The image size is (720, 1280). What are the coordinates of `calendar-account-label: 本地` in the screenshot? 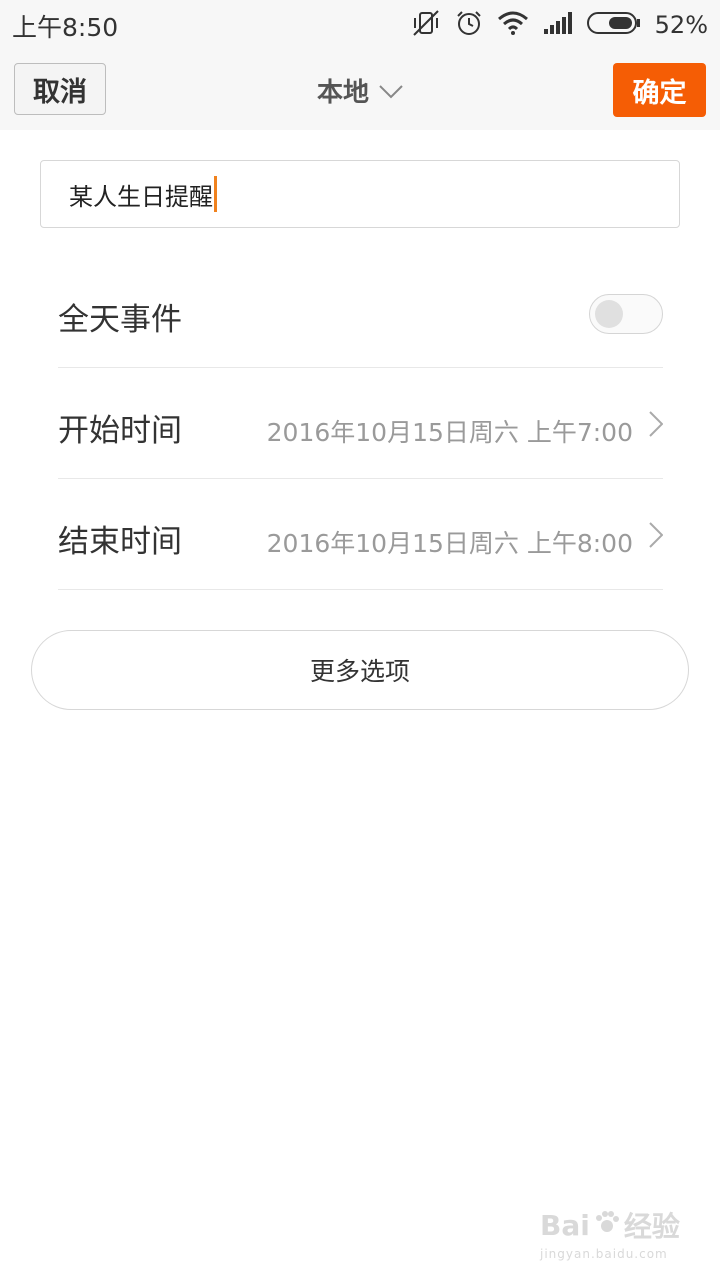 It's located at (342, 93).